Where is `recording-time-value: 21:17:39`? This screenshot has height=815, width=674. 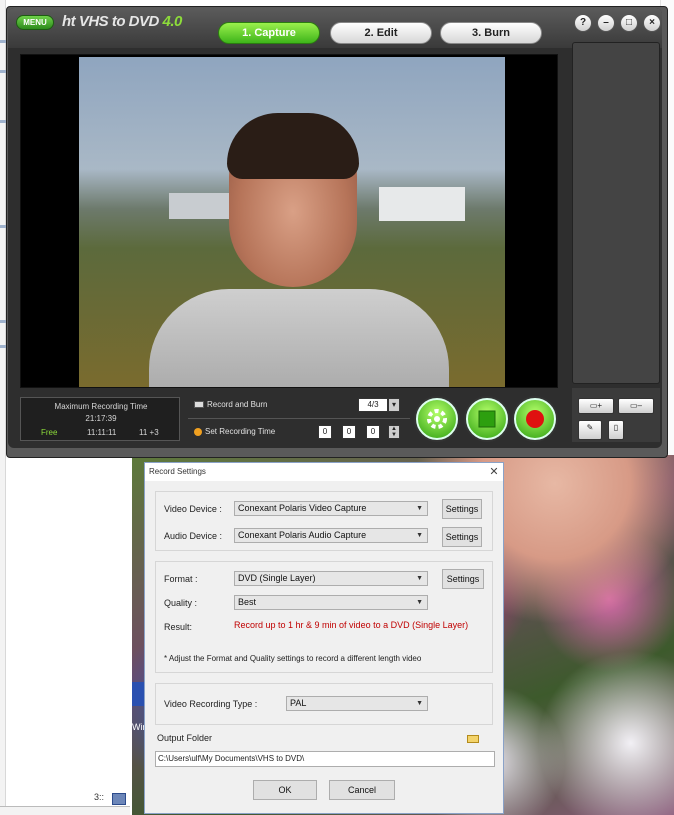
recording-time-value: 21:17:39 is located at coordinates (101, 418).